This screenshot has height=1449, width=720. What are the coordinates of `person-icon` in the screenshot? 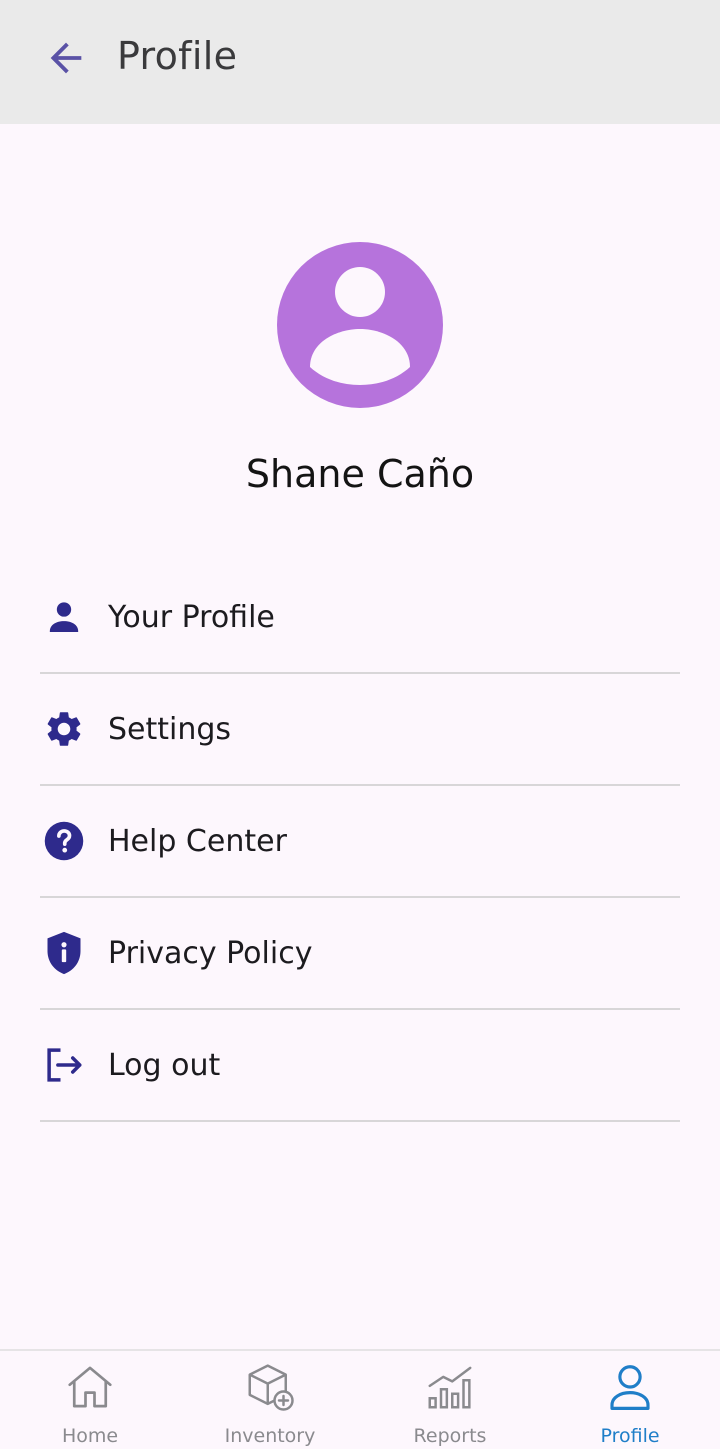 It's located at (64, 617).